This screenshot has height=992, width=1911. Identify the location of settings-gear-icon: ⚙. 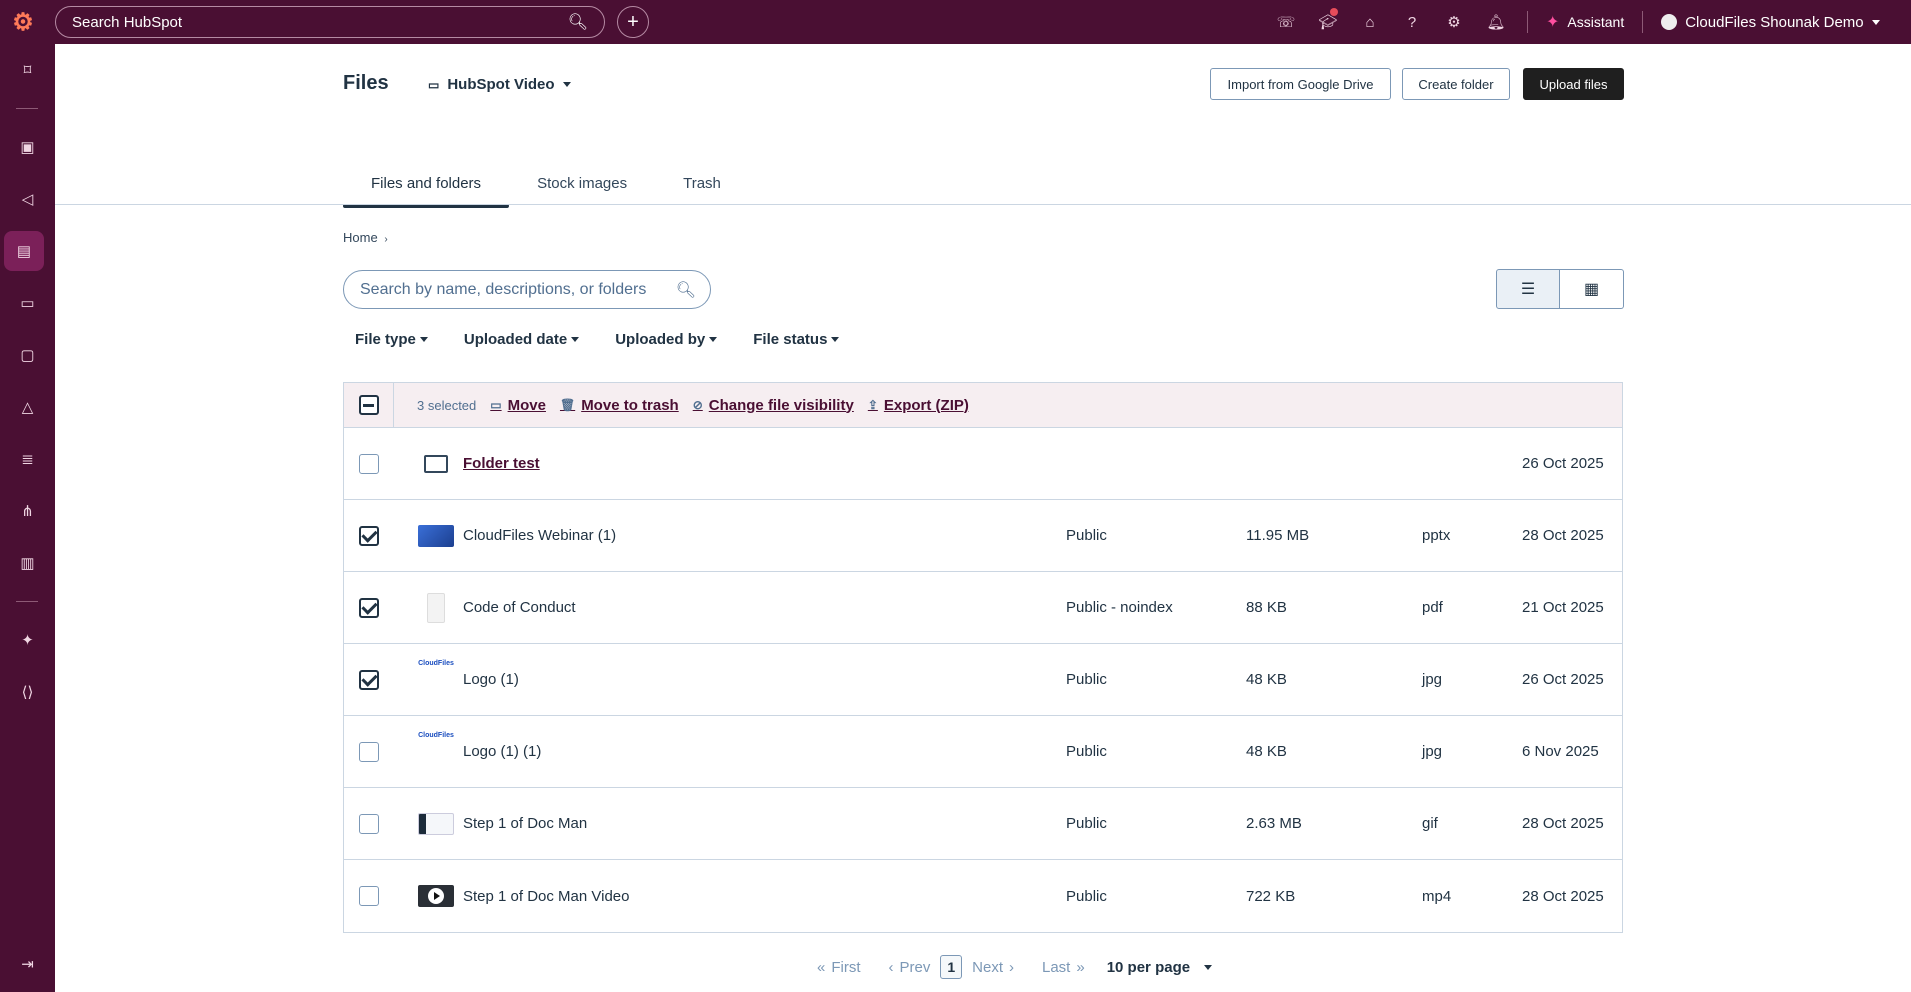
(1454, 22).